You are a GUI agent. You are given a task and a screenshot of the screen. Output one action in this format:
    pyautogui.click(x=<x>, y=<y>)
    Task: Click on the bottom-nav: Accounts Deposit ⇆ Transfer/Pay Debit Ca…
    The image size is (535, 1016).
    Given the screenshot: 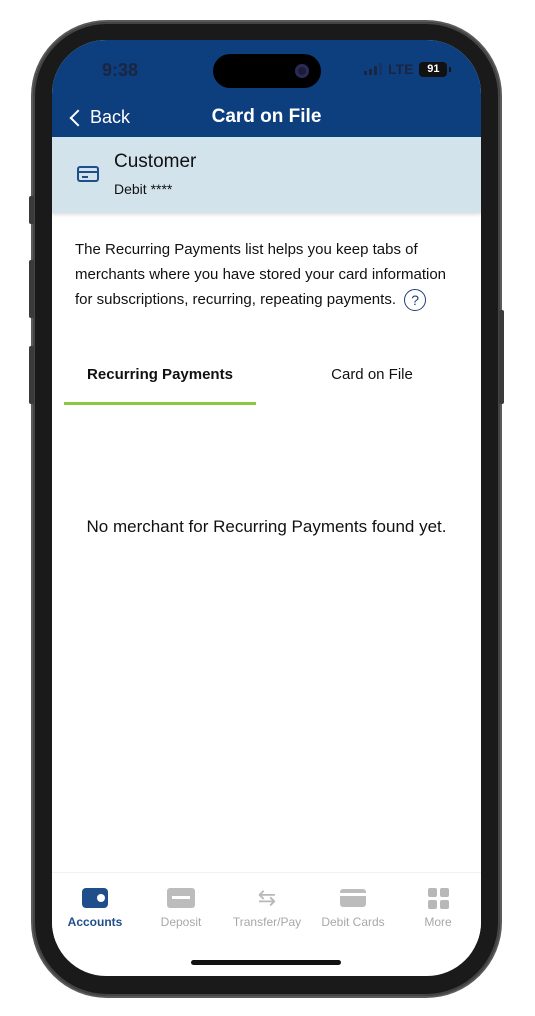 What is the action you would take?
    pyautogui.click(x=266, y=907)
    